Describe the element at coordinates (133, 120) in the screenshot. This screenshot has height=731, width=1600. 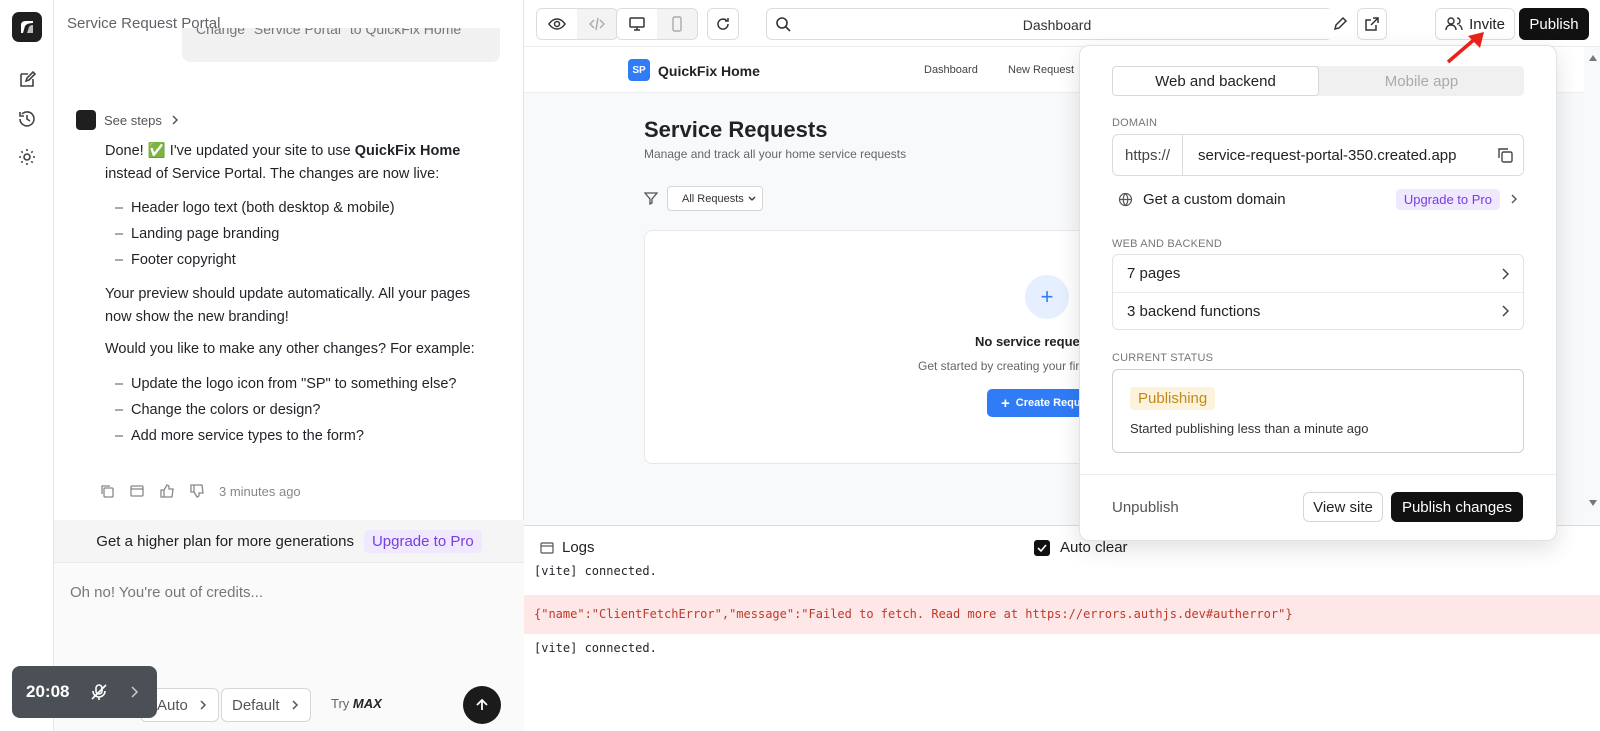
I see `see-steps-label: See steps` at that location.